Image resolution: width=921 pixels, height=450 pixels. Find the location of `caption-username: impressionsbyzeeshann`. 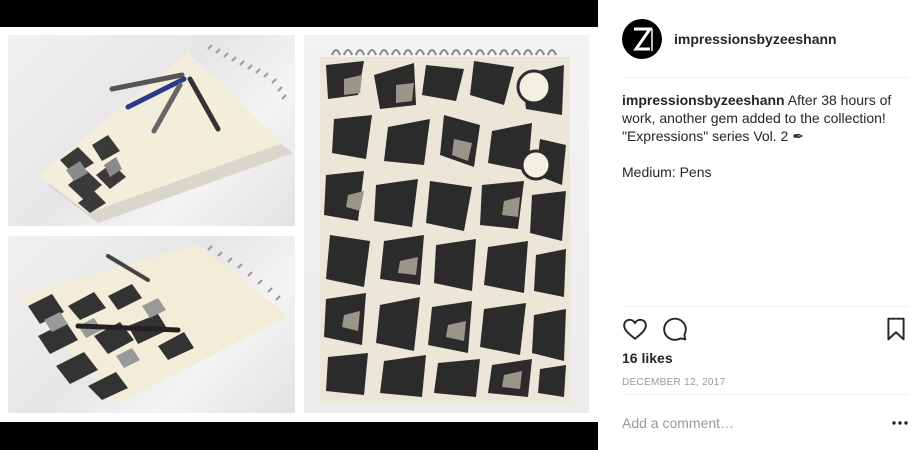

caption-username: impressionsbyzeeshann is located at coordinates (703, 100).